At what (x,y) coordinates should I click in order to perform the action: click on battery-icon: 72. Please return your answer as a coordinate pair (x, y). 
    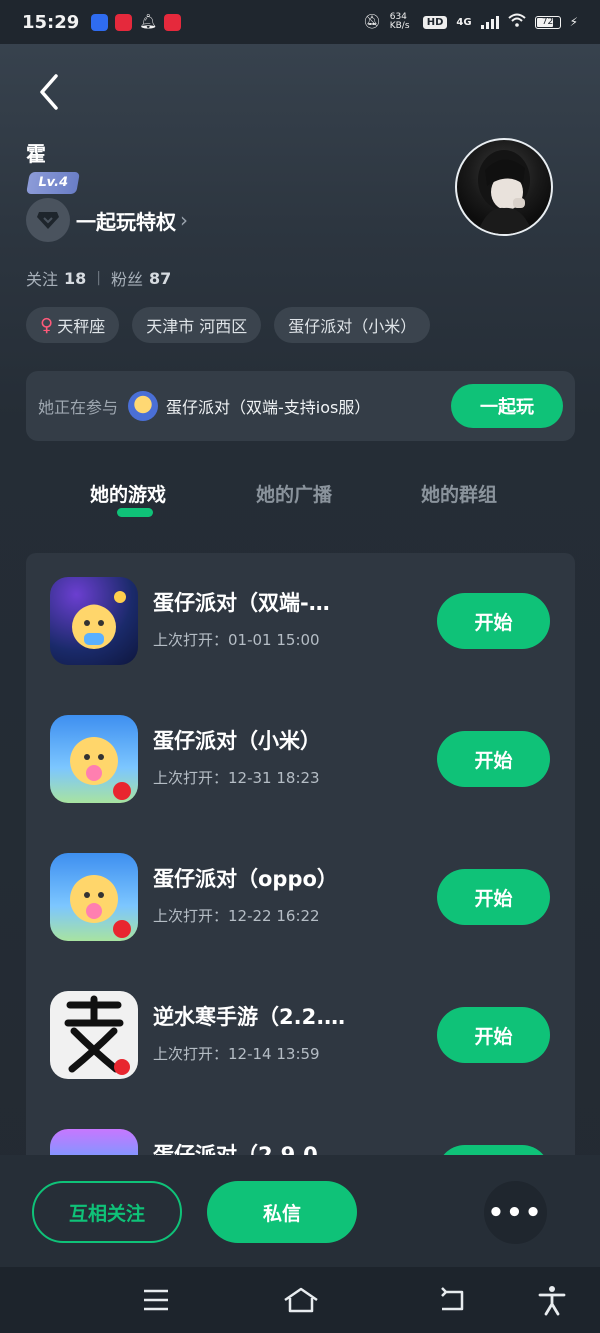
    Looking at the image, I should click on (547, 22).